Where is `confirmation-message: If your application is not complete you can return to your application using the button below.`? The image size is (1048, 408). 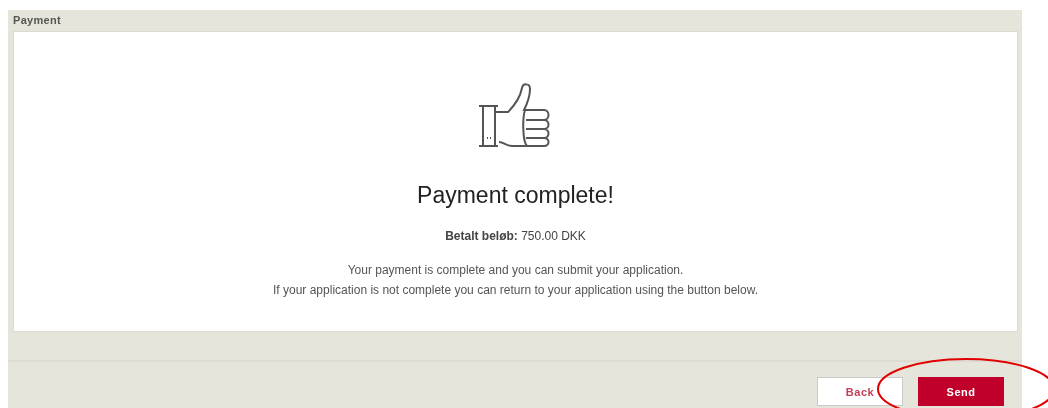 confirmation-message: If your application is not complete you can return to your application using the button below. is located at coordinates (515, 290).